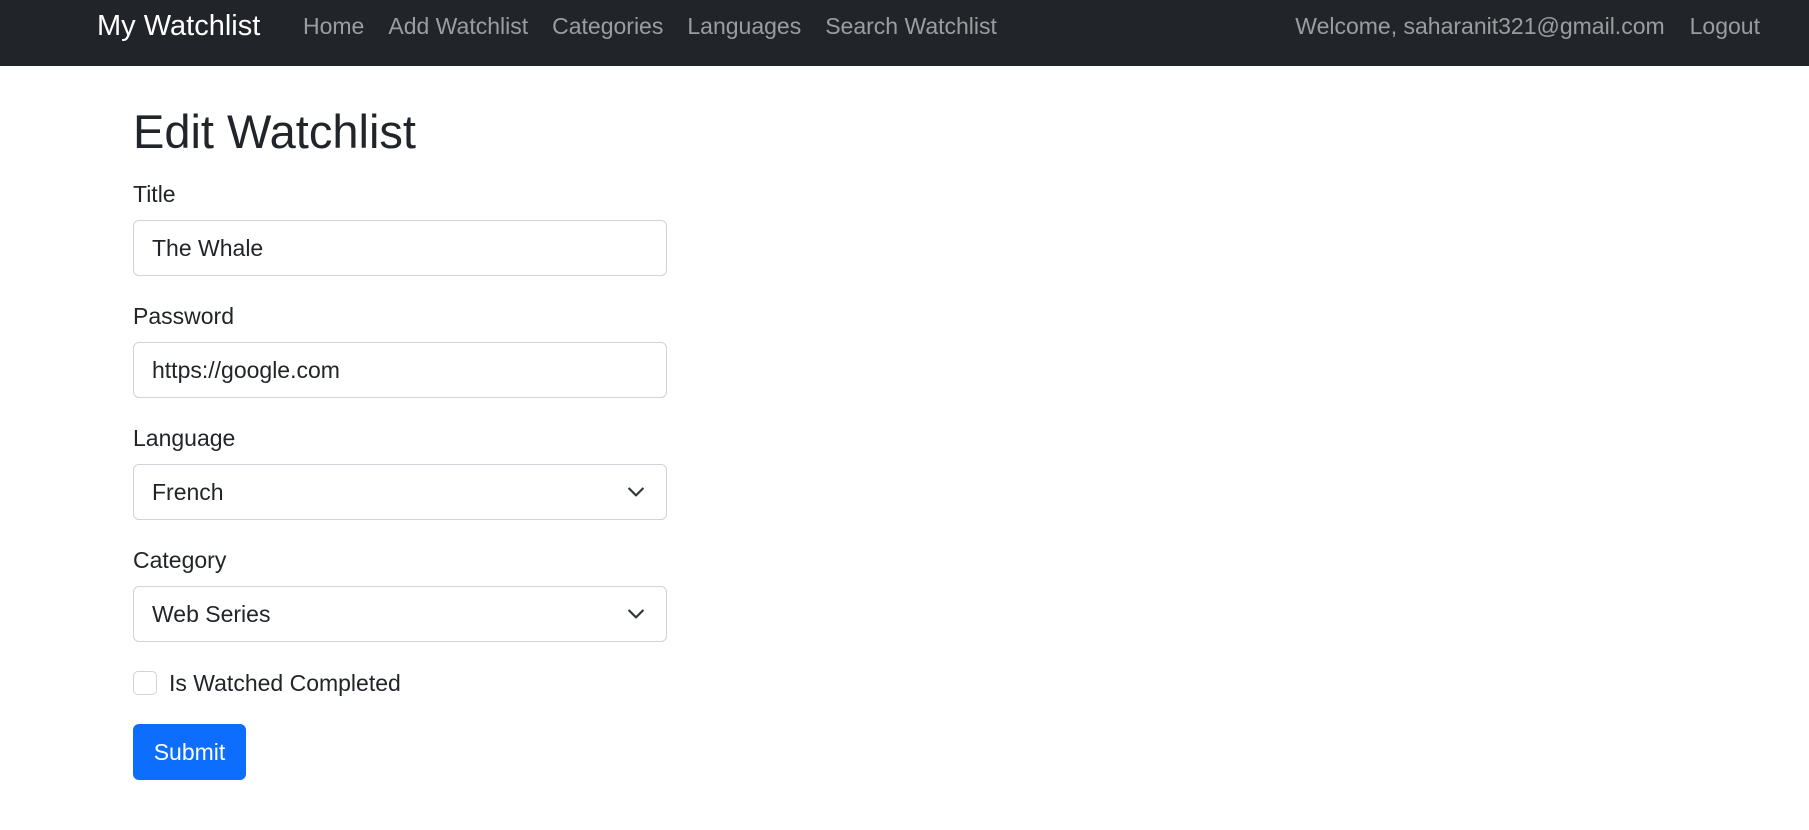  Describe the element at coordinates (400, 248) in the screenshot. I see `title-input` at that location.